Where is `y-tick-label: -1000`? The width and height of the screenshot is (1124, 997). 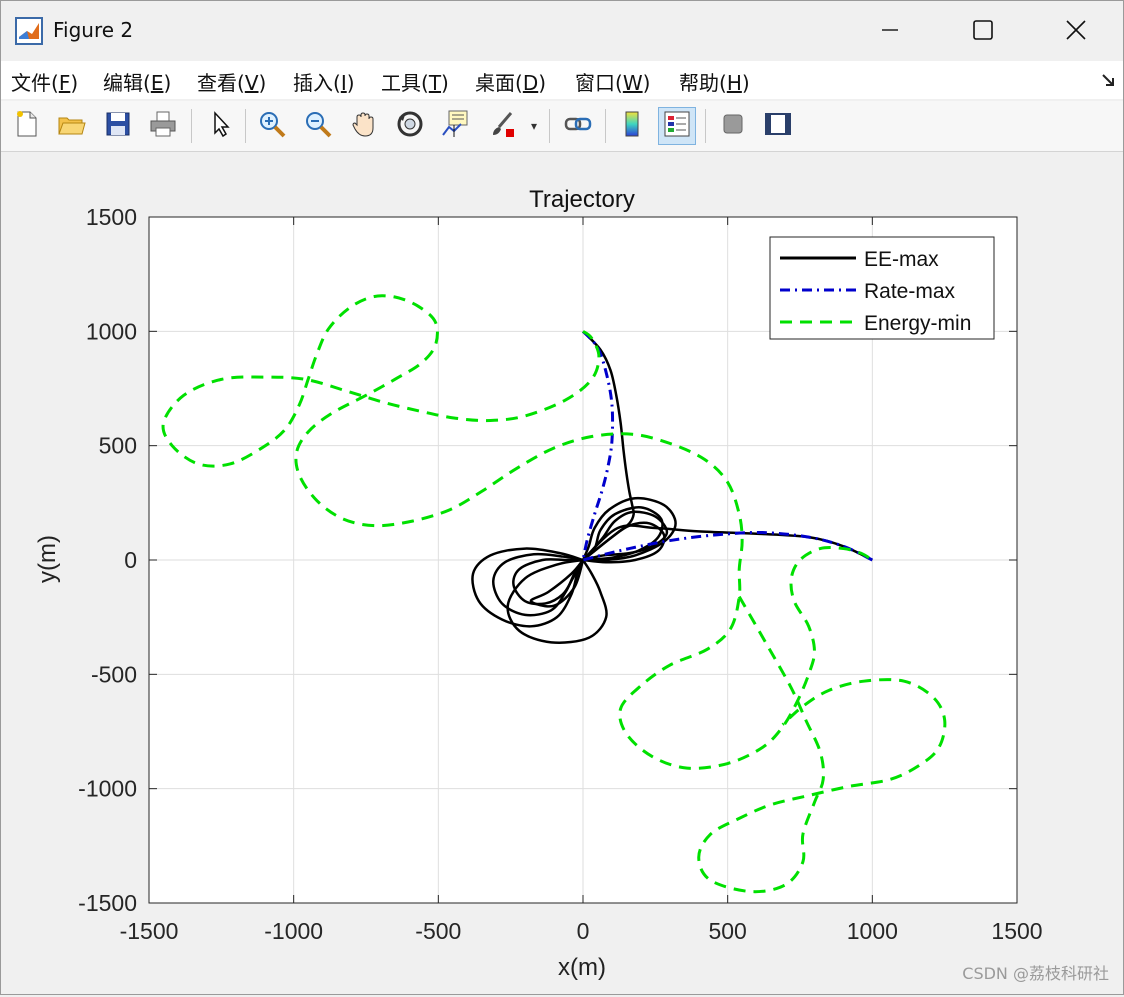
y-tick-label: -1000 is located at coordinates (107, 789).